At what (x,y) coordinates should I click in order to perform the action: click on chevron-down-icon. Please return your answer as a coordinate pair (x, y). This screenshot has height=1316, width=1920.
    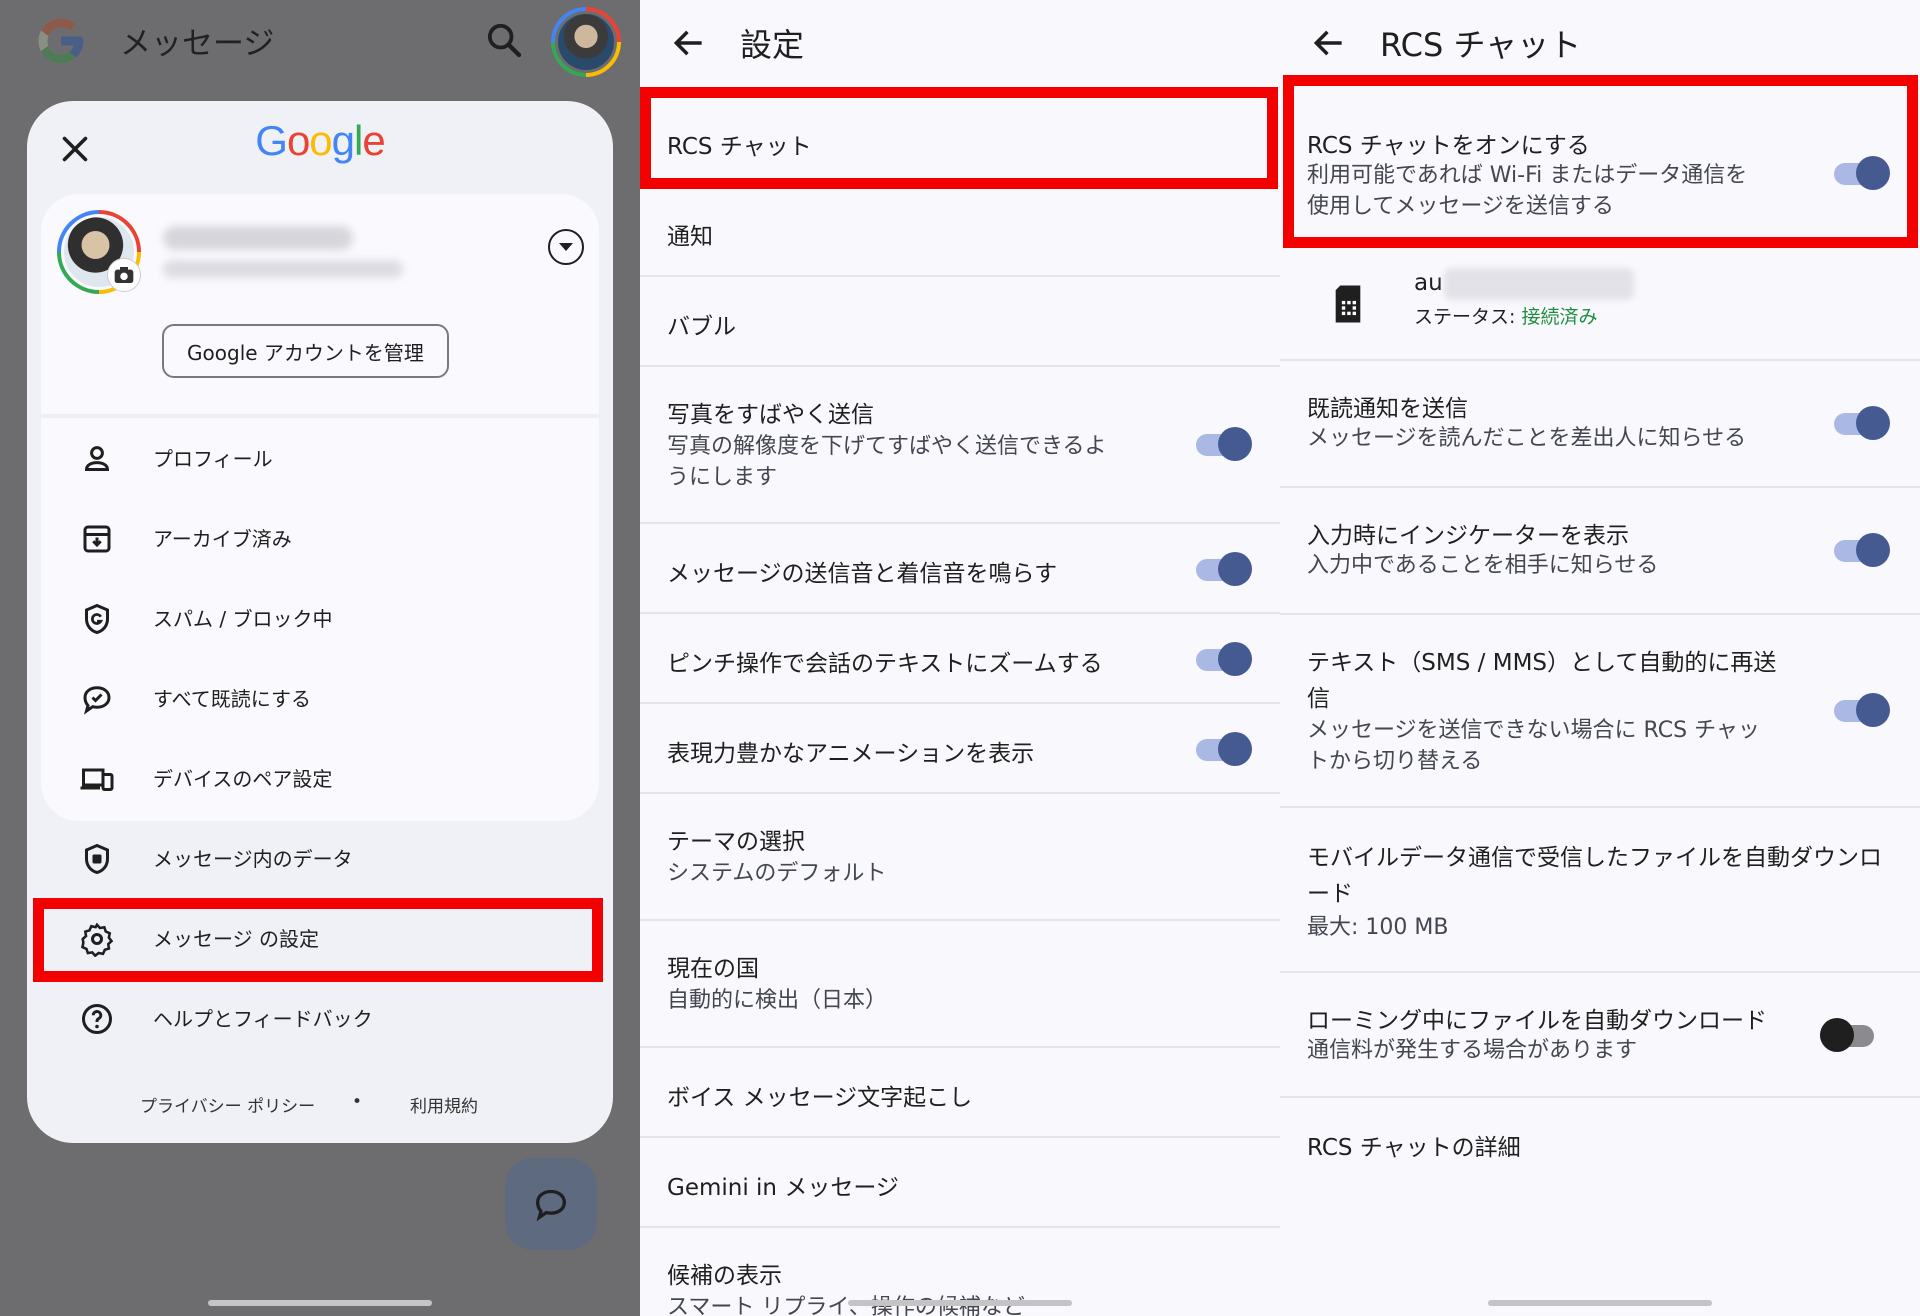
    Looking at the image, I should click on (566, 247).